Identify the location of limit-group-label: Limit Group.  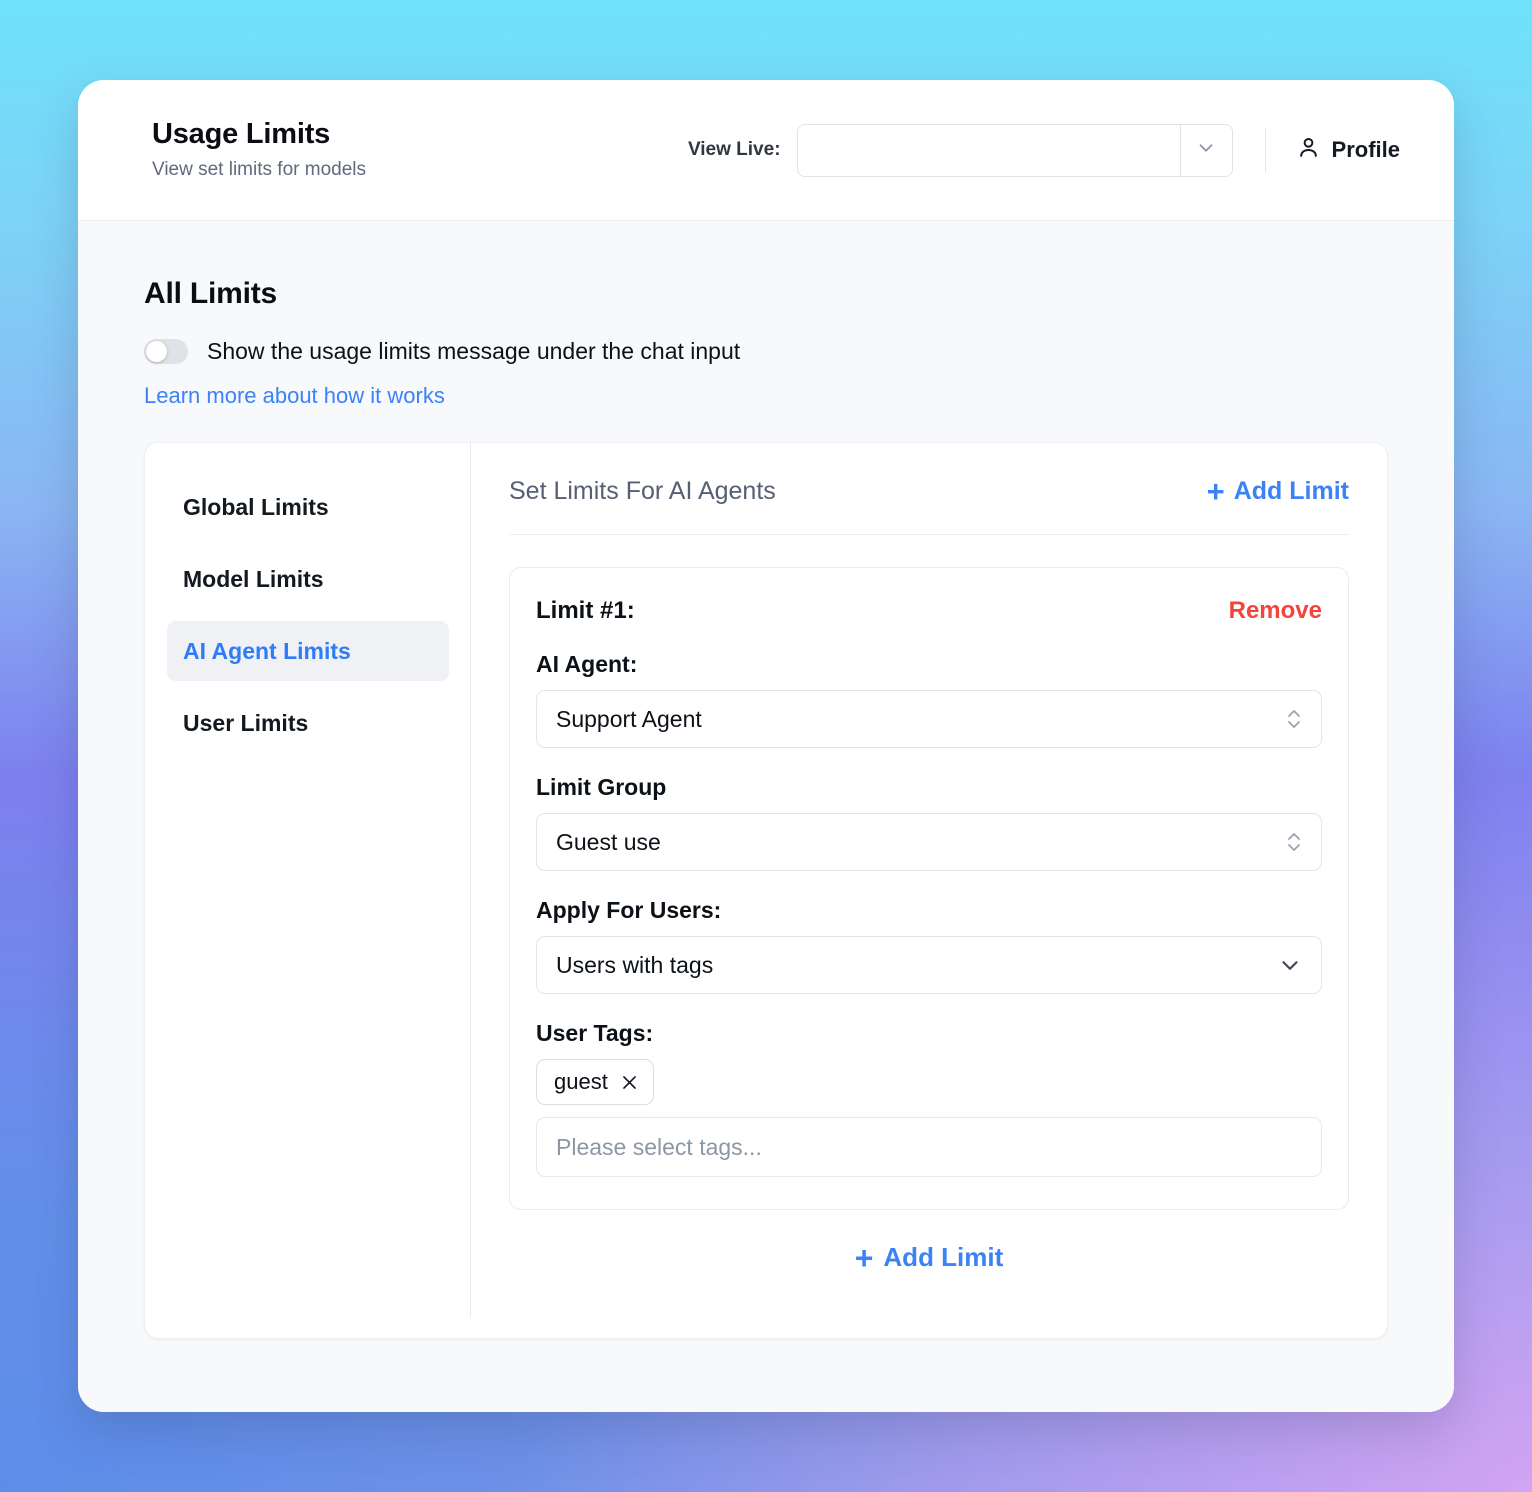
(601, 787).